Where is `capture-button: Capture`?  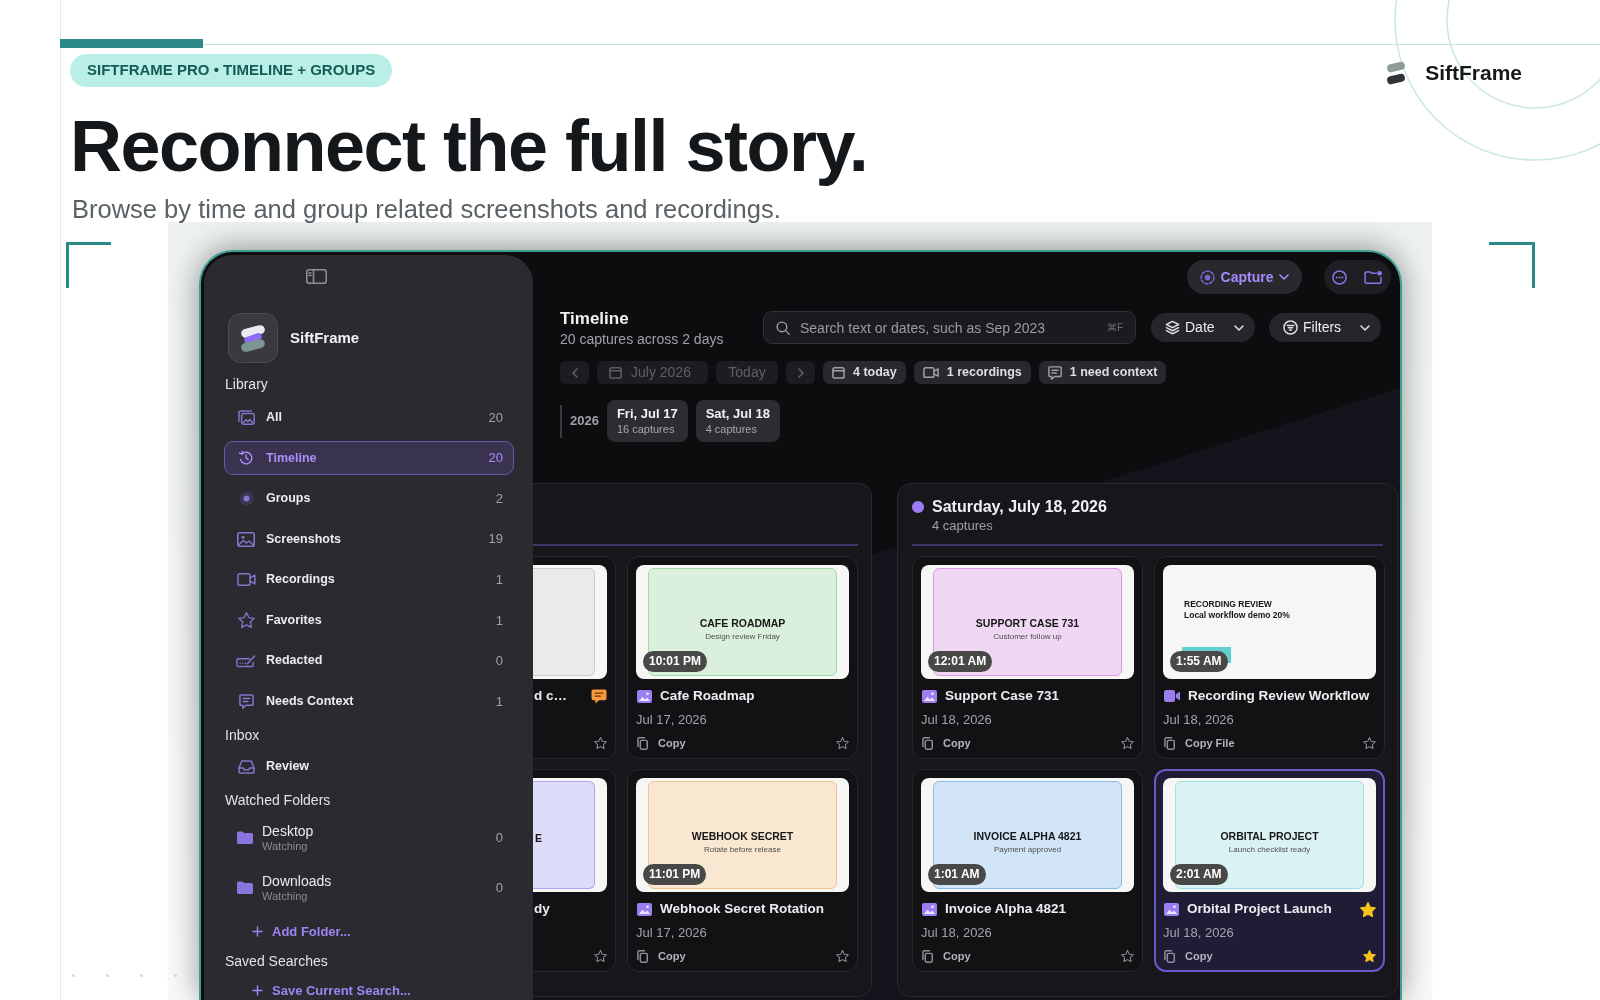
capture-button: Capture is located at coordinates (1244, 277).